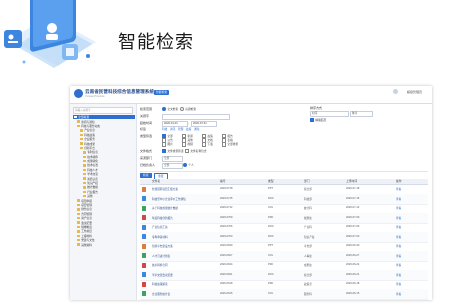 Image resolution: width=474 pixels, height=306 pixels. I want to click on source-label: 来源部门, so click(146, 158).